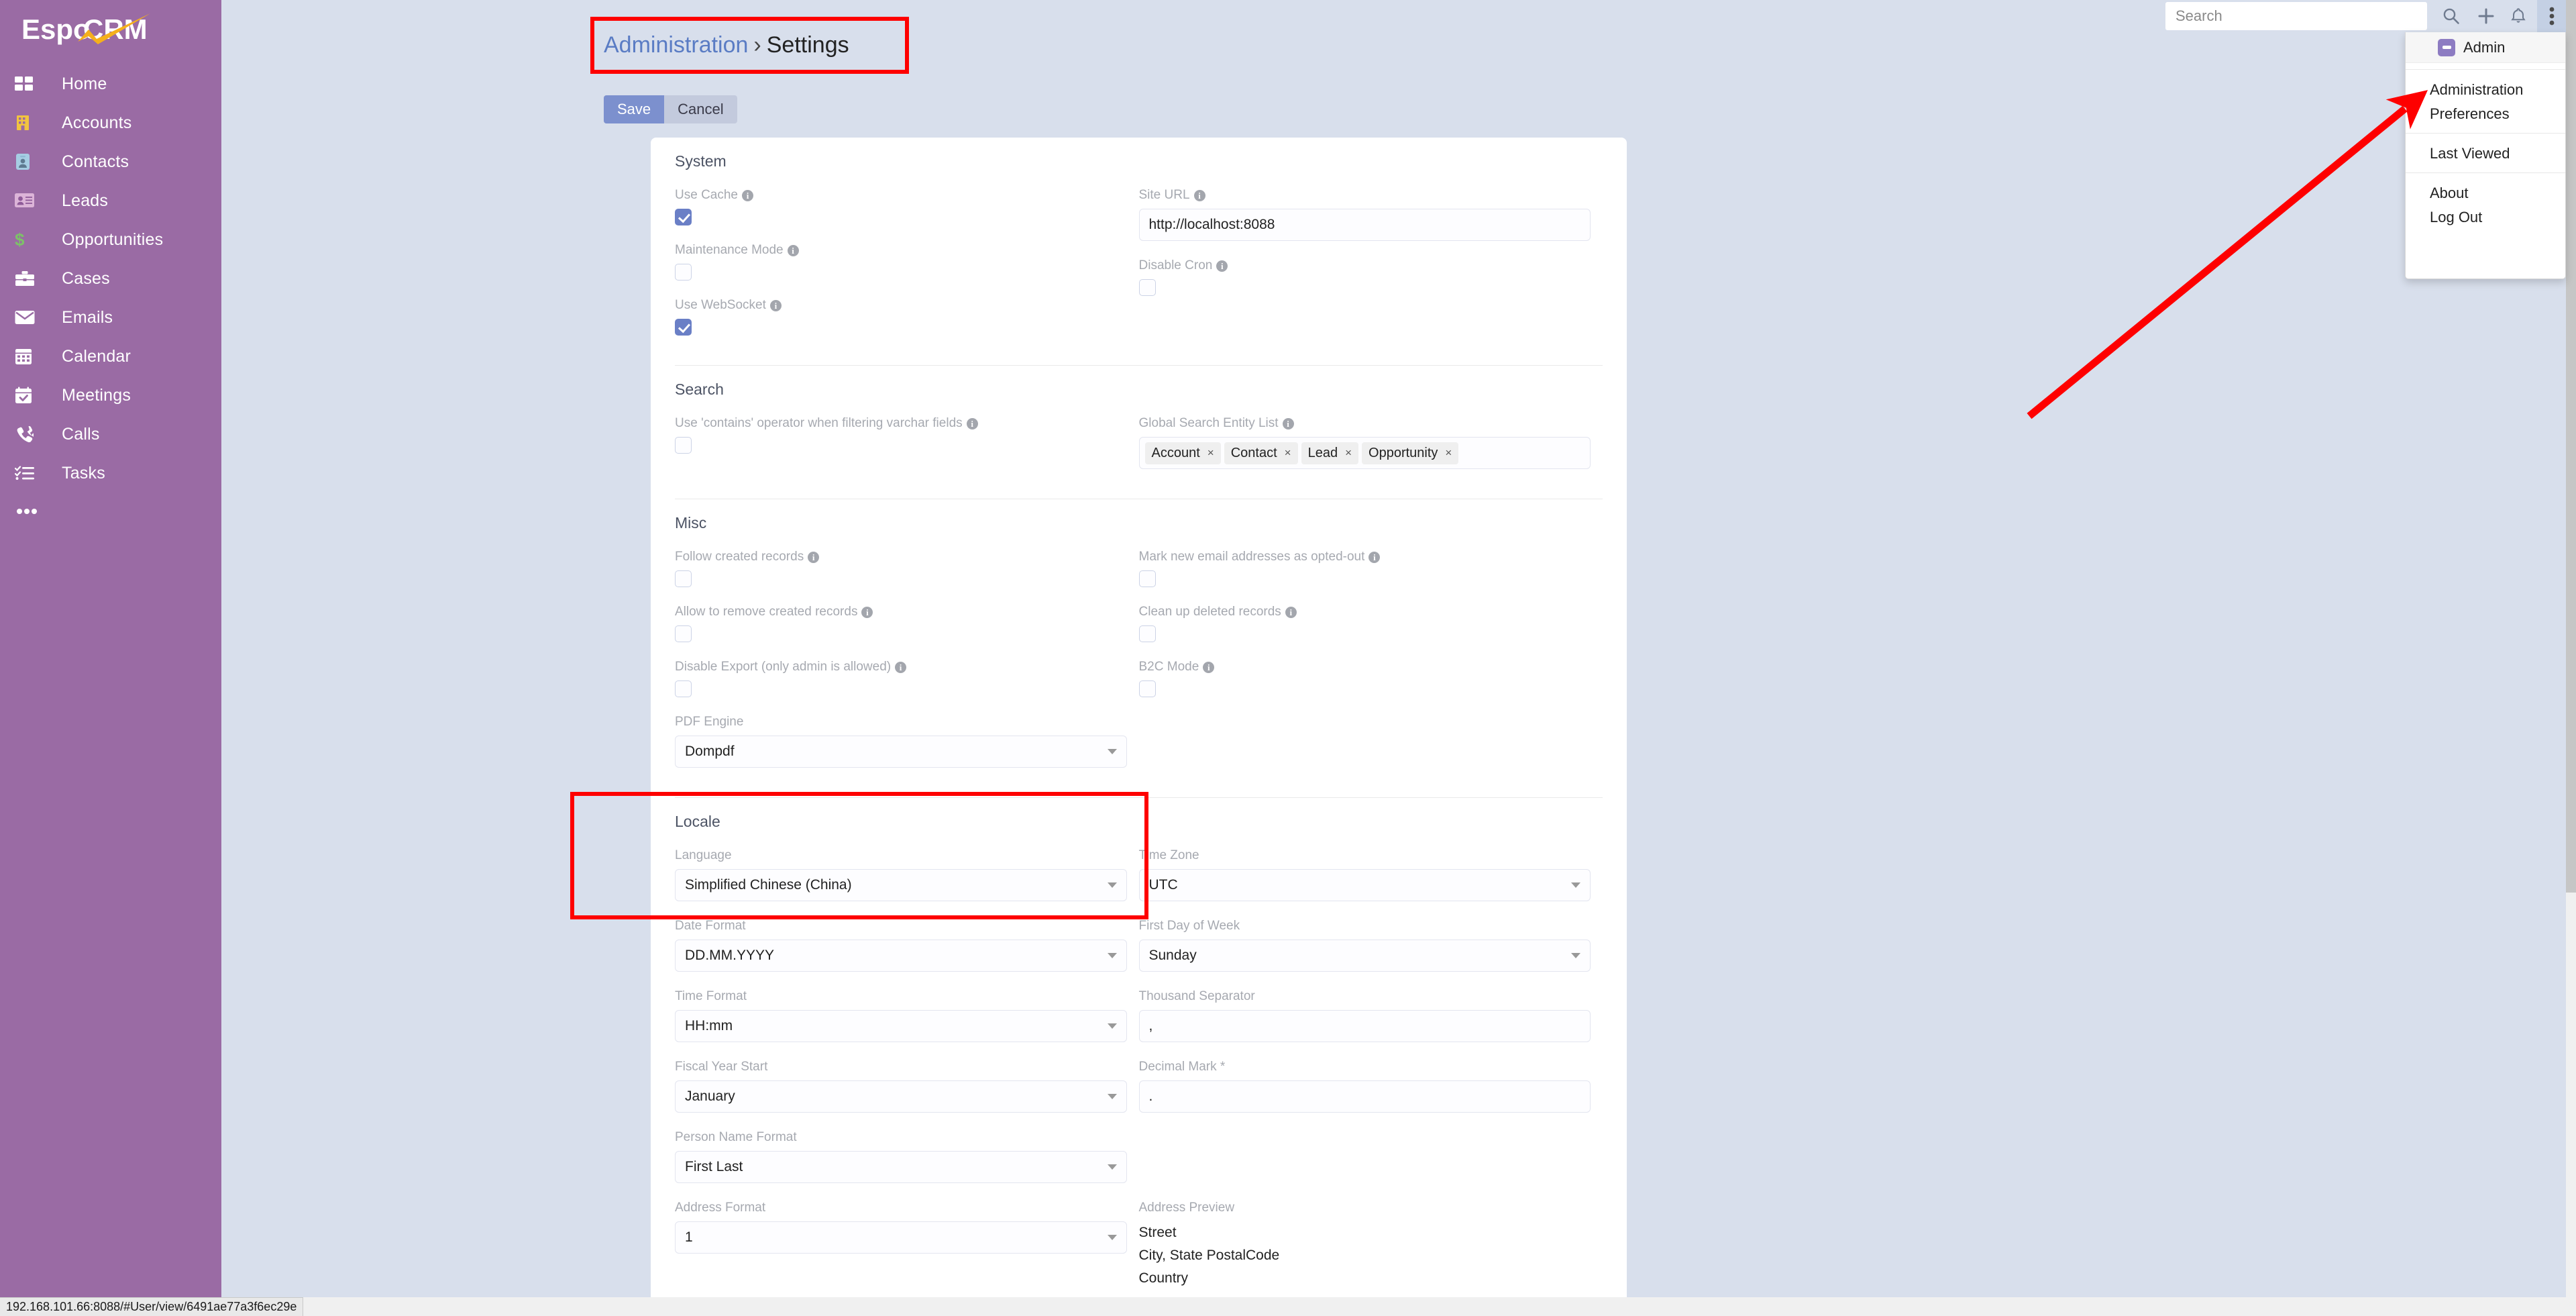  I want to click on field-language: Language Simplified Chinese (China), so click(901, 874).